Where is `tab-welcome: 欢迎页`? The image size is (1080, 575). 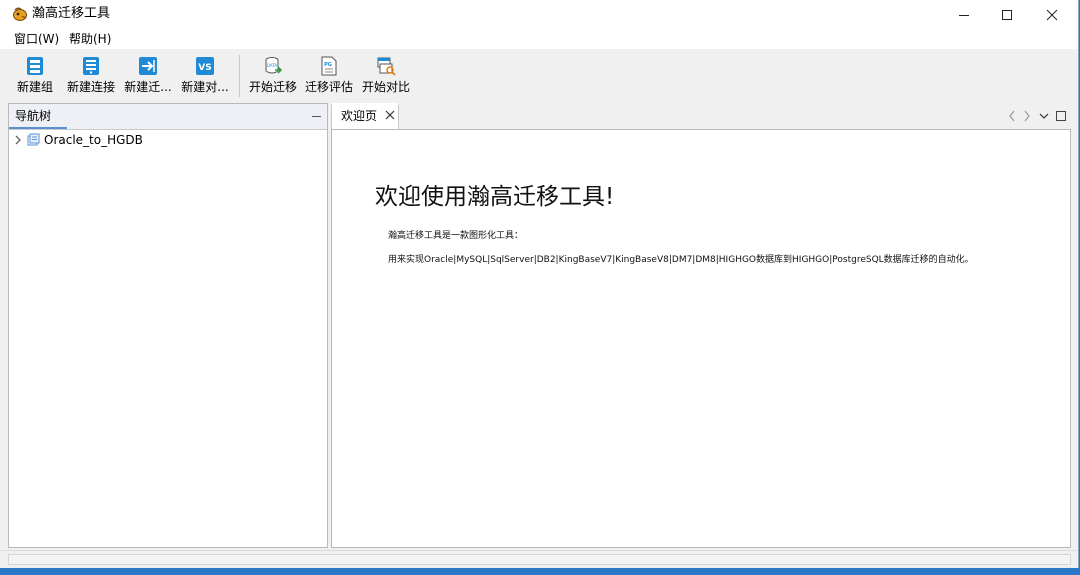
tab-welcome: 欢迎页 is located at coordinates (365, 116).